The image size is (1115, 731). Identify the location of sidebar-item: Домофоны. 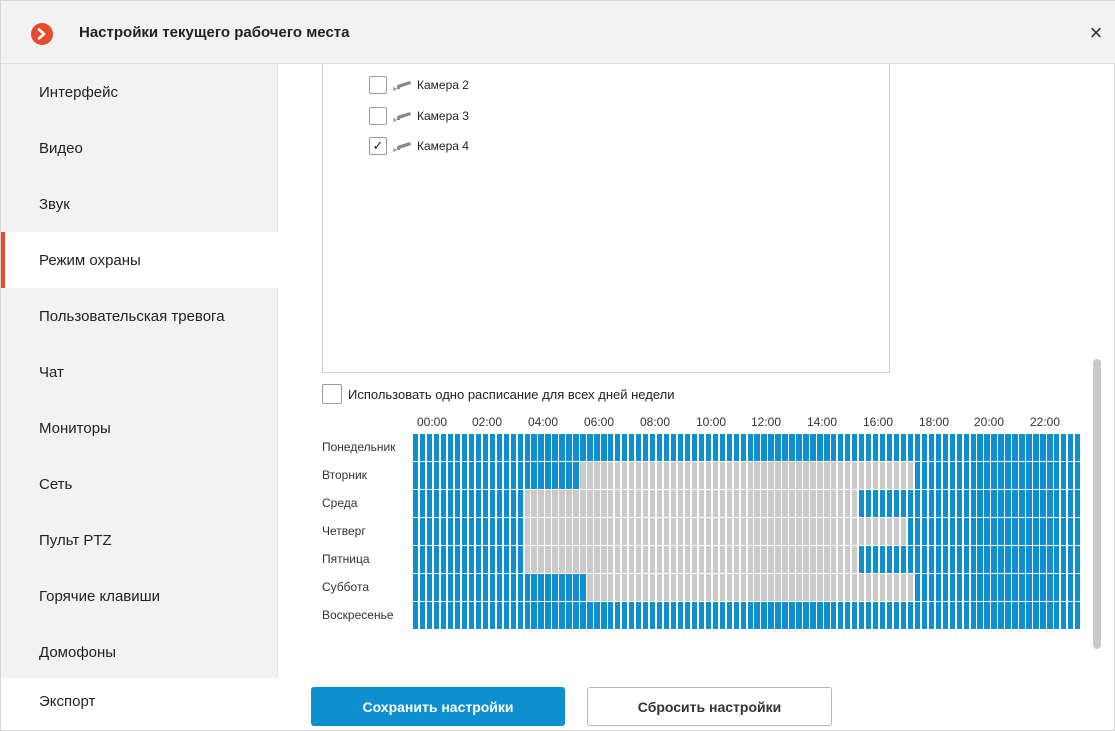
(139, 652).